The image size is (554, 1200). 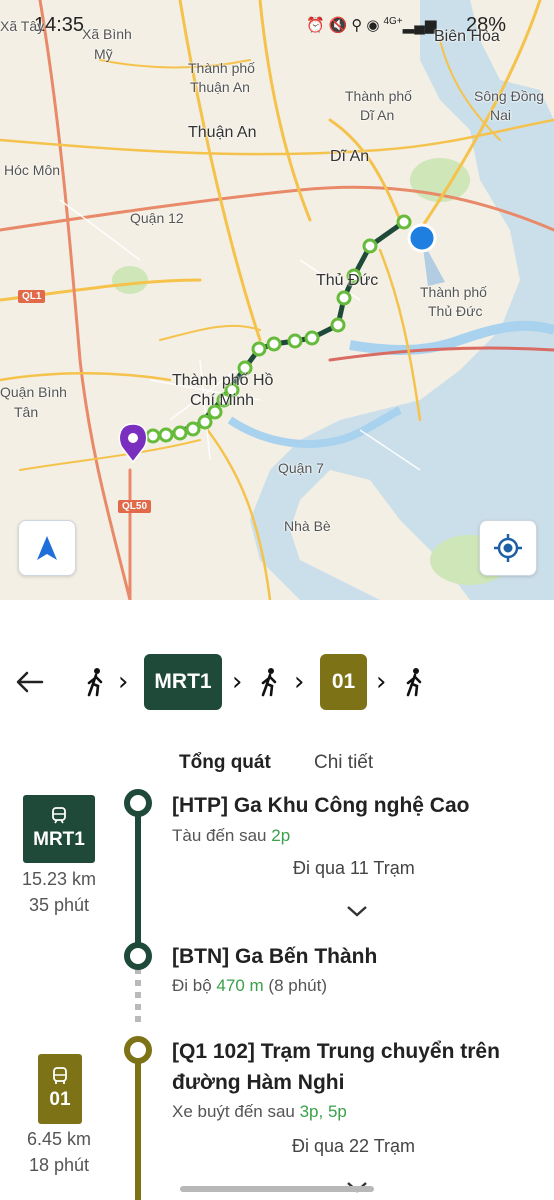 I want to click on map-label: Chí Minh, so click(x=222, y=400).